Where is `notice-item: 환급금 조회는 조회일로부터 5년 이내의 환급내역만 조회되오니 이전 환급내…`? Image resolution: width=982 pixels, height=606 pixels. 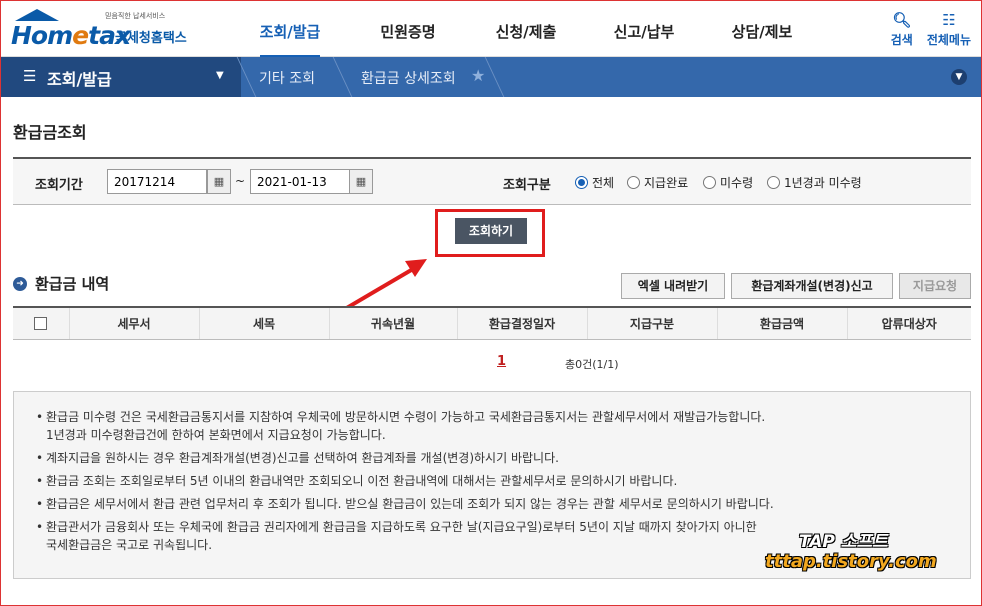
notice-item: 환급금 조회는 조회일로부터 5년 이내의 환급내역만 조회되오니 이전 환급내… is located at coordinates (492, 481).